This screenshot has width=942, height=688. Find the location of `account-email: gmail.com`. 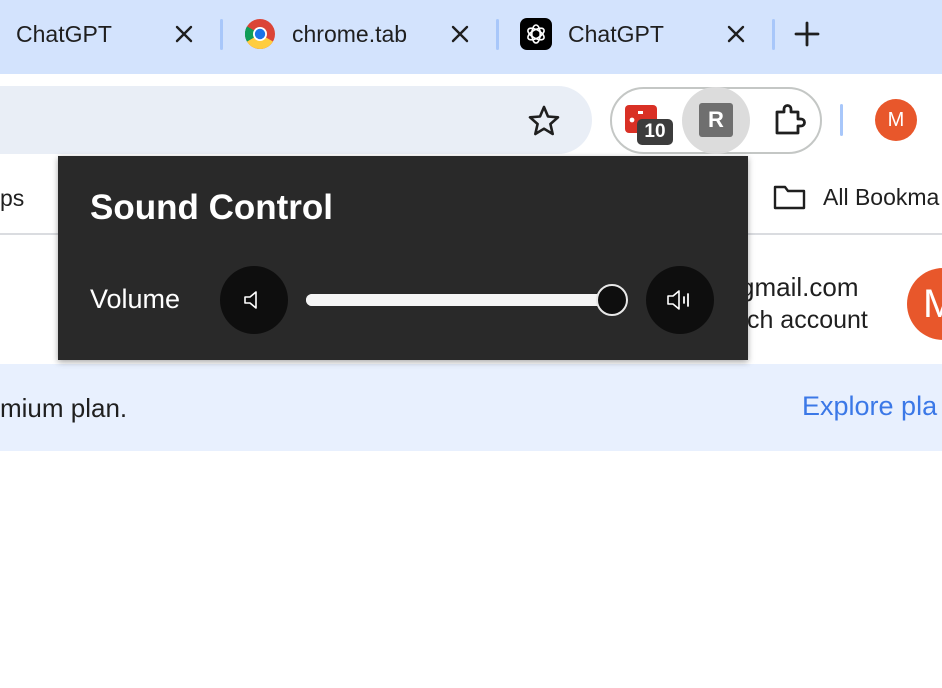

account-email: gmail.com is located at coordinates (799, 287).